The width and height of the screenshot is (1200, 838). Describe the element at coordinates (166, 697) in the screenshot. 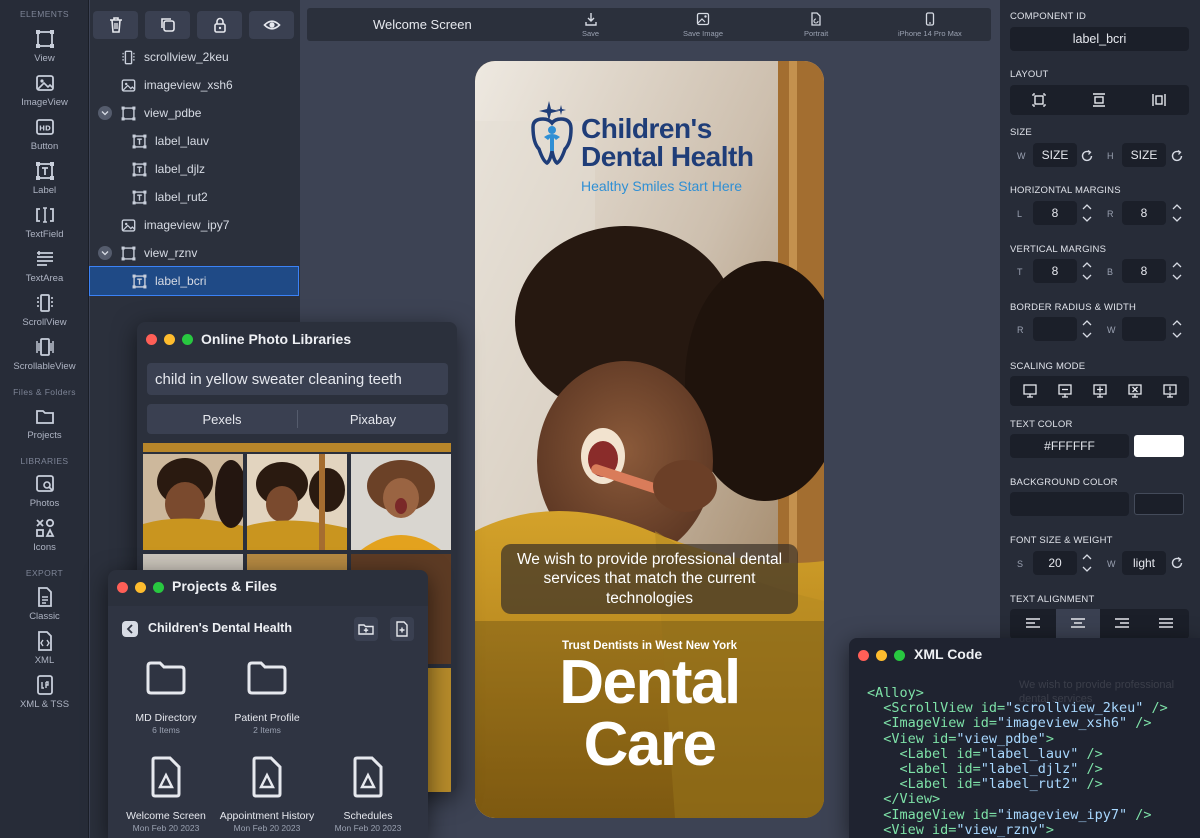

I see `folder-md-directory: MD Directory 6 Items` at that location.